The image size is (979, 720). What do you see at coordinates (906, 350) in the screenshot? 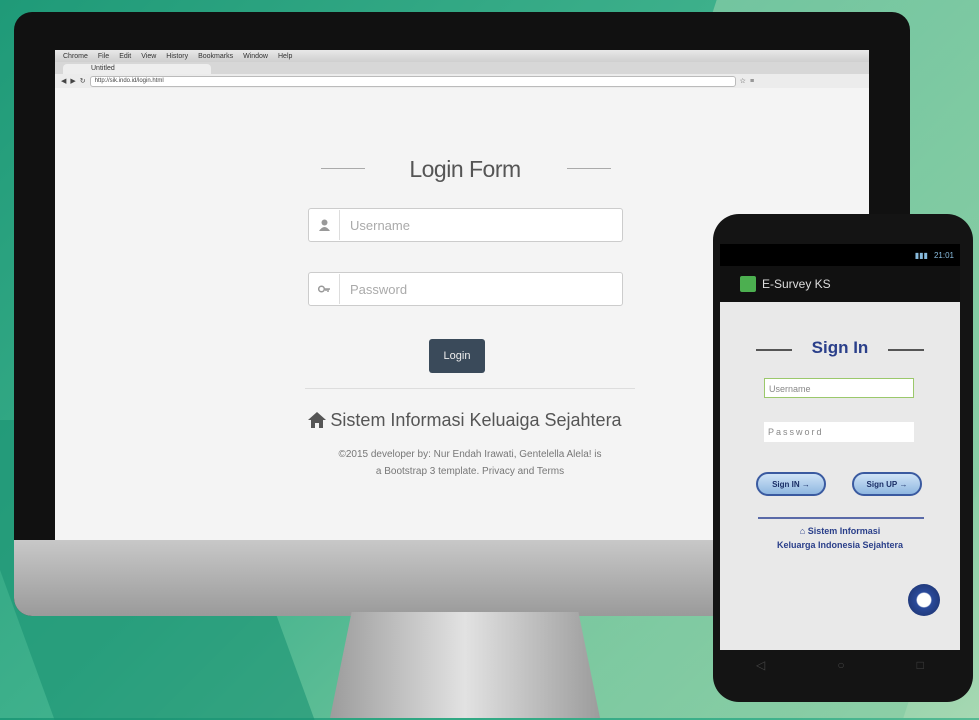
I see `signin-rule-right` at bounding box center [906, 350].